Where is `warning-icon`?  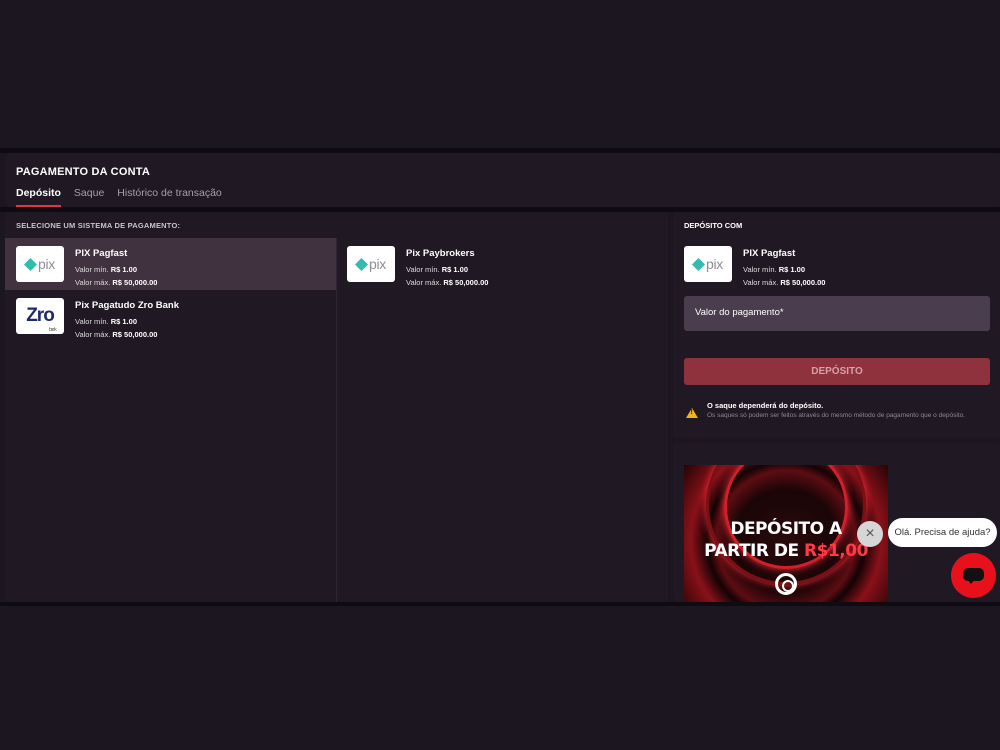
warning-icon is located at coordinates (692, 413).